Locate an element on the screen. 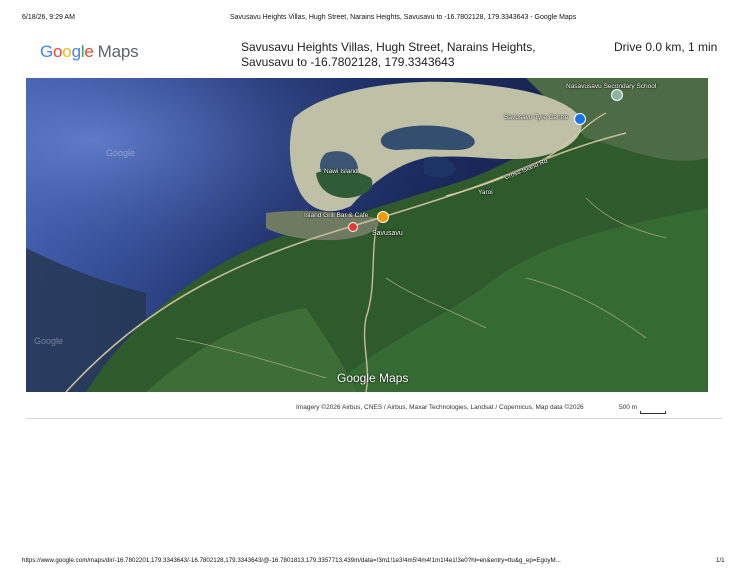 The image size is (749, 579). label-savusavu: Savusavu is located at coordinates (387, 233).